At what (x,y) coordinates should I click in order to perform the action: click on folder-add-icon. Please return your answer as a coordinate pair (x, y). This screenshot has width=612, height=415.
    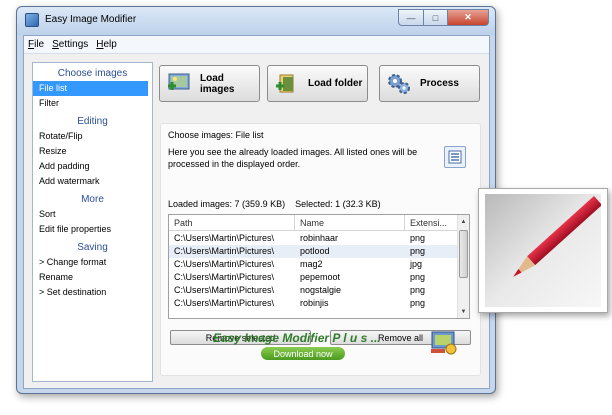
    Looking at the image, I should click on (287, 84).